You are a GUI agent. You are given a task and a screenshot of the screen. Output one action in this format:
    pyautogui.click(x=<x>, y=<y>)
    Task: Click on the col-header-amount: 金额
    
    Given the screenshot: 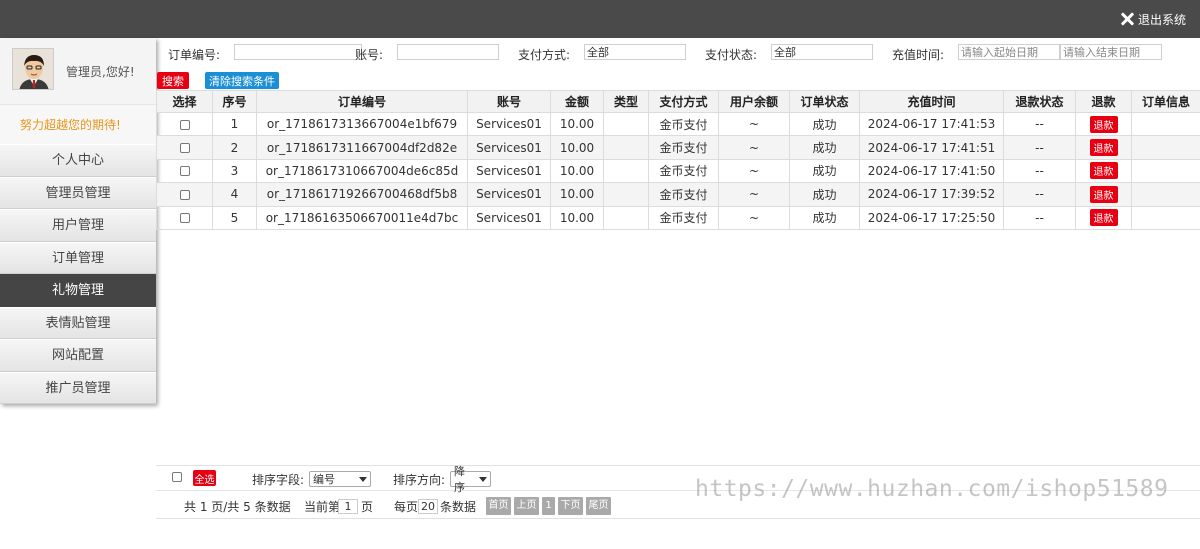 What is the action you would take?
    pyautogui.click(x=577, y=101)
    